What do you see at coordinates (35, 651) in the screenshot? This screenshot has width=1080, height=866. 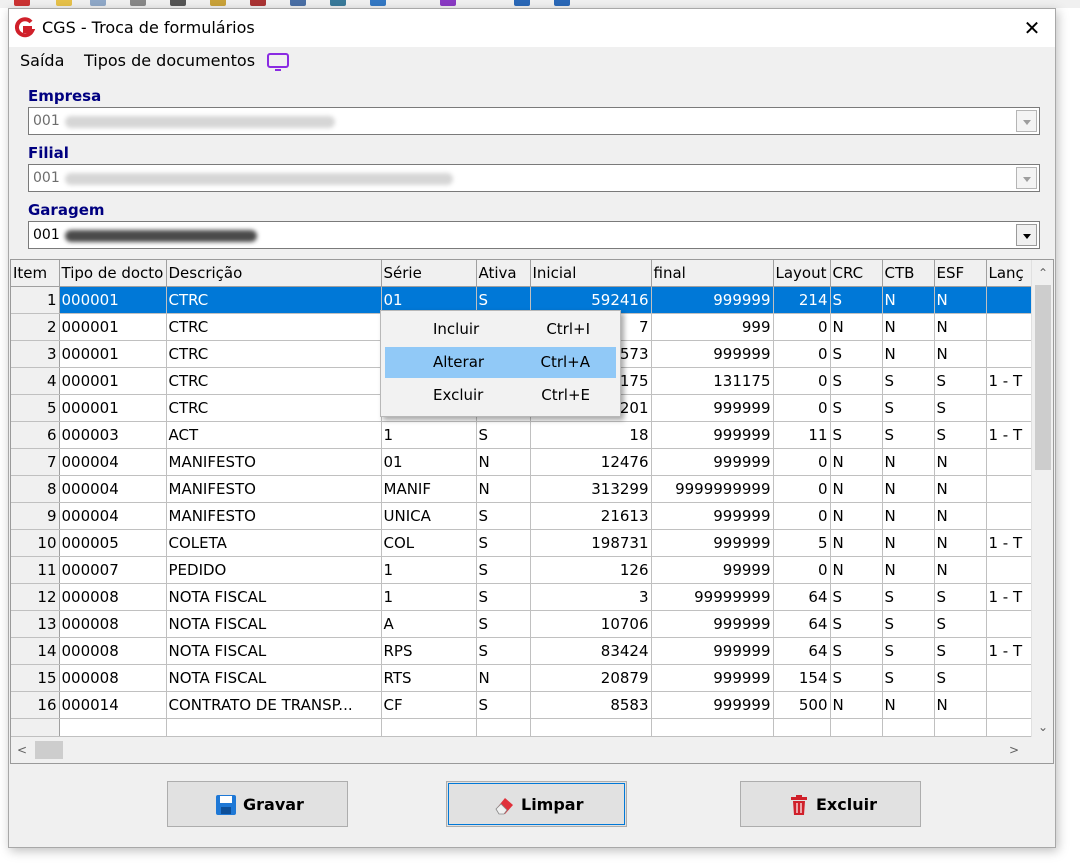 I see `row-number-cell: 14` at bounding box center [35, 651].